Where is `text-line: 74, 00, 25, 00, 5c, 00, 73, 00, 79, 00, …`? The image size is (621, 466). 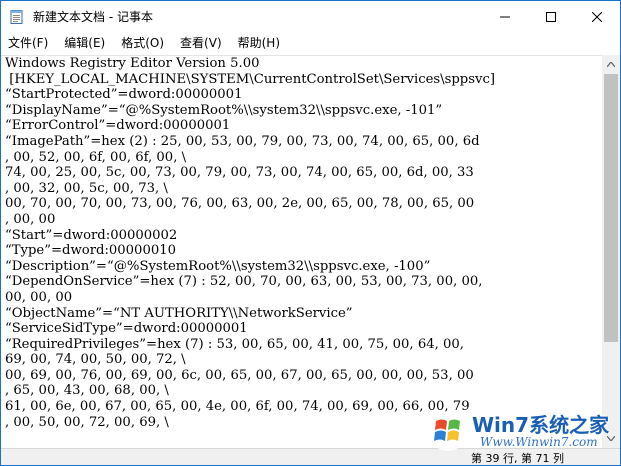 text-line: 74, 00, 25, 00, 5c, 00, 73, 00, 79, 00, … is located at coordinates (239, 173).